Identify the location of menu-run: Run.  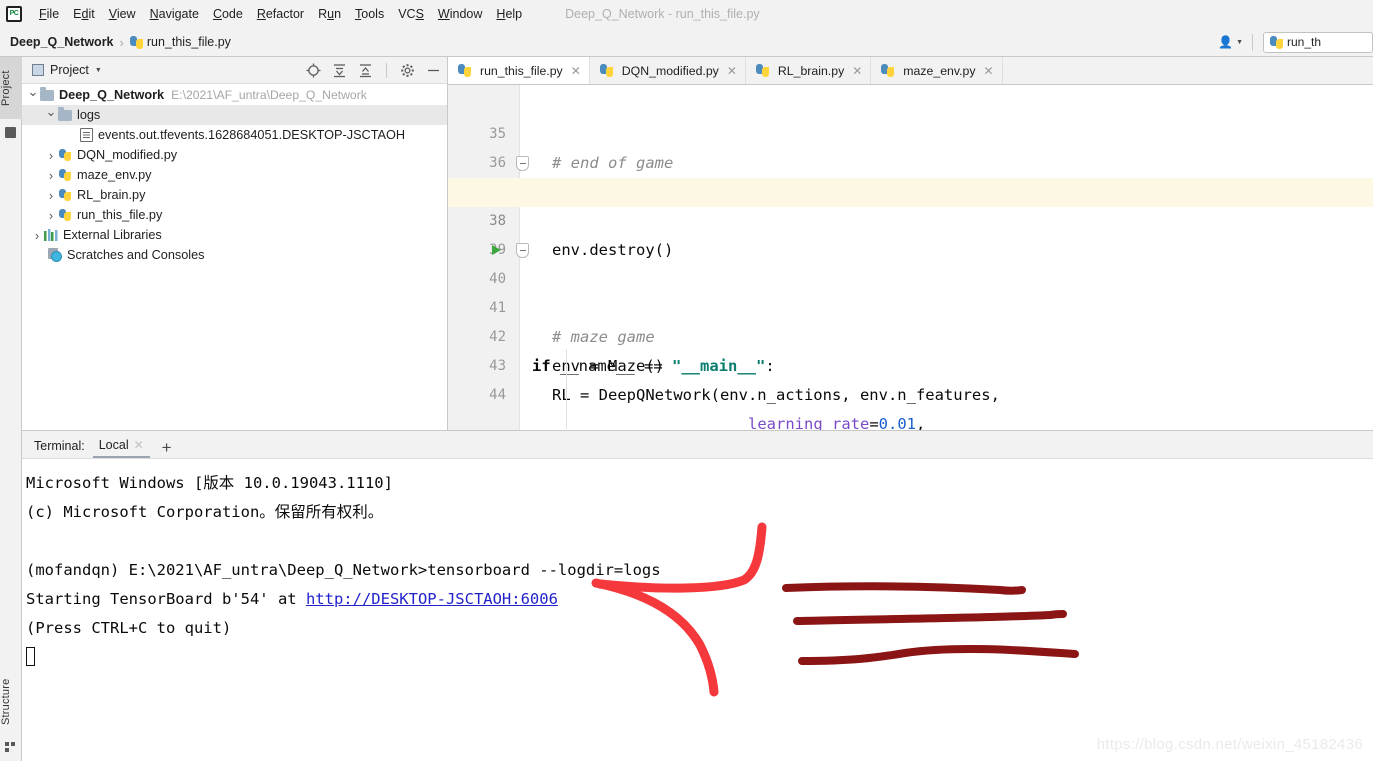
(329, 14).